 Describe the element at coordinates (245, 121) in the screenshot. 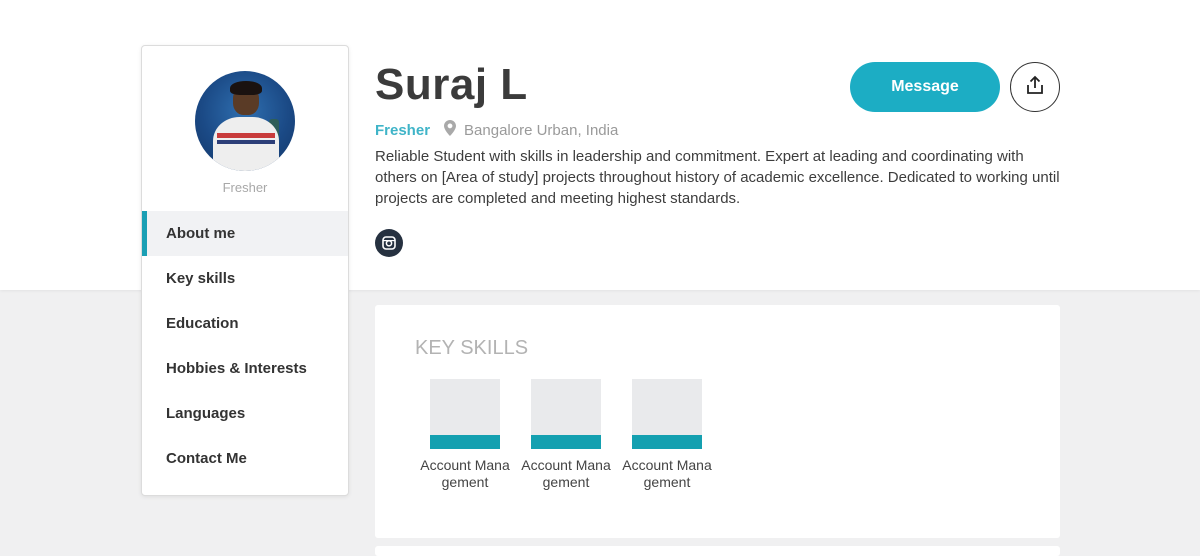

I see `avatar` at that location.